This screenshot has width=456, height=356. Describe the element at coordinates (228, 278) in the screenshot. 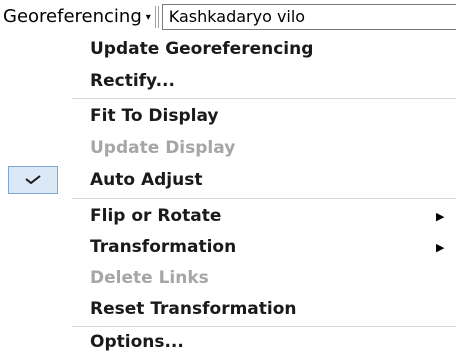

I see `menu-item-delete-links: Delete Links` at that location.